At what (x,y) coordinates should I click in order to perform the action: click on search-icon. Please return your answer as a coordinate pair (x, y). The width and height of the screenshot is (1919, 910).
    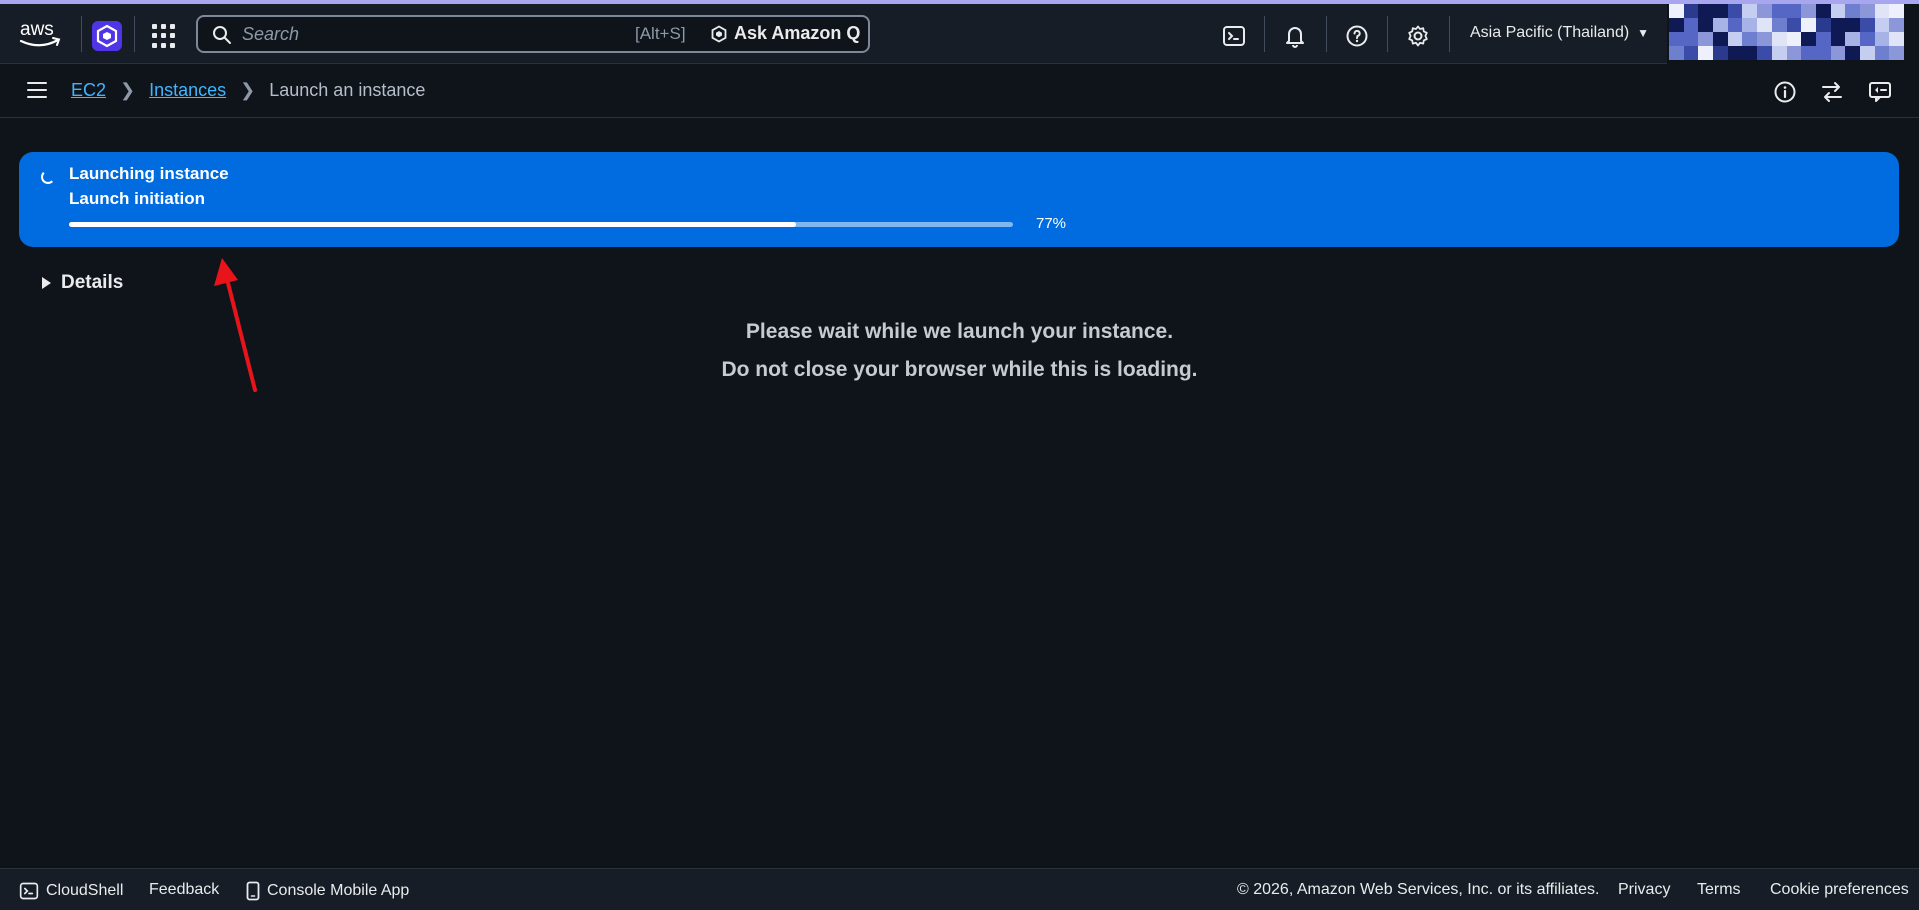
    Looking at the image, I should click on (222, 35).